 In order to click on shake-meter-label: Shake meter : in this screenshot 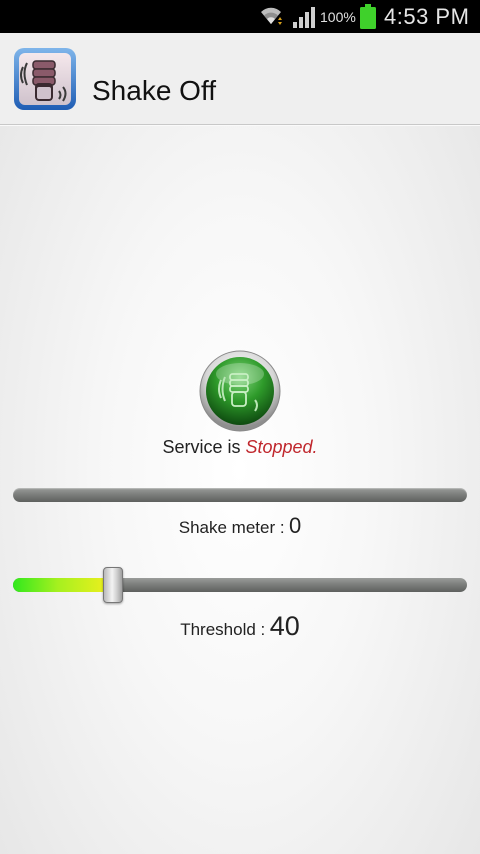, I will do `click(231, 527)`.